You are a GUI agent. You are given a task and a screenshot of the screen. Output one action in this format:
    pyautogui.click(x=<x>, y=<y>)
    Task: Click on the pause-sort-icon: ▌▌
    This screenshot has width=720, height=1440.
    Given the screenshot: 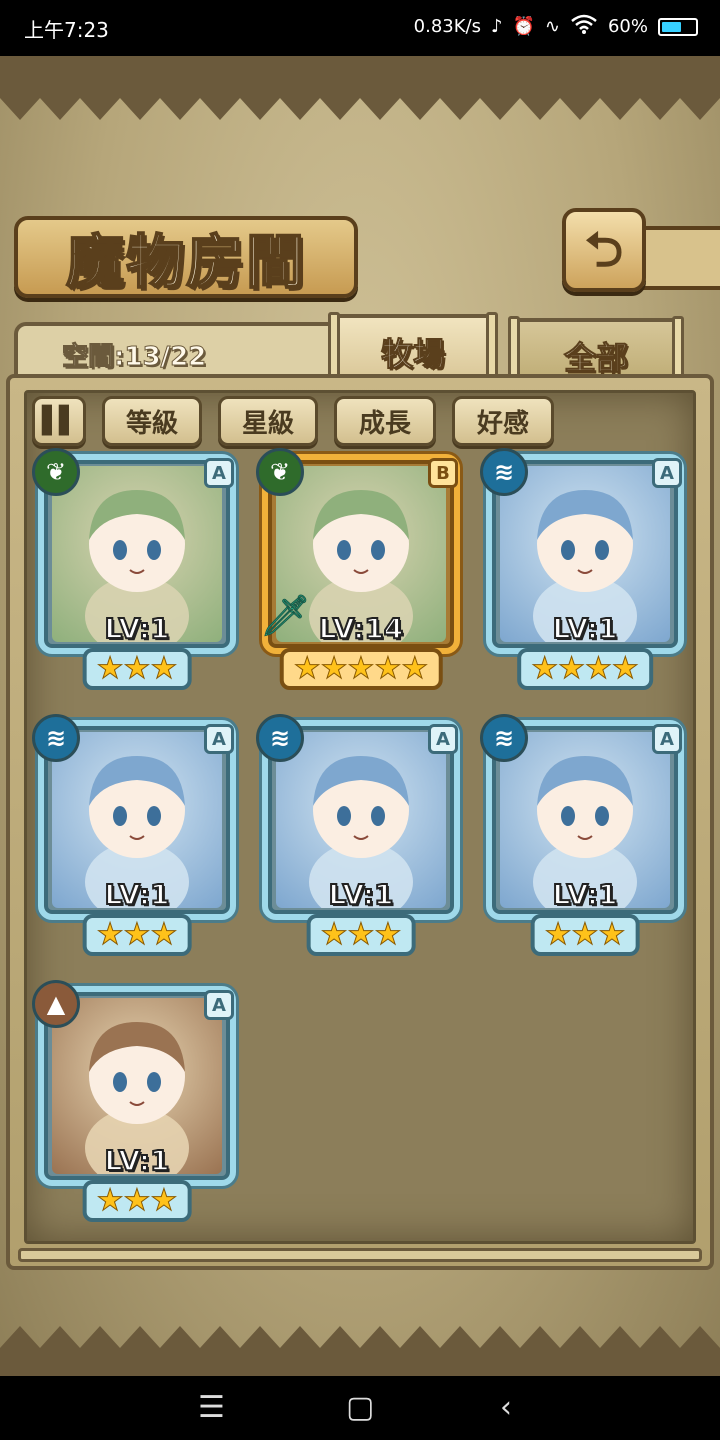 What is the action you would take?
    pyautogui.click(x=60, y=421)
    